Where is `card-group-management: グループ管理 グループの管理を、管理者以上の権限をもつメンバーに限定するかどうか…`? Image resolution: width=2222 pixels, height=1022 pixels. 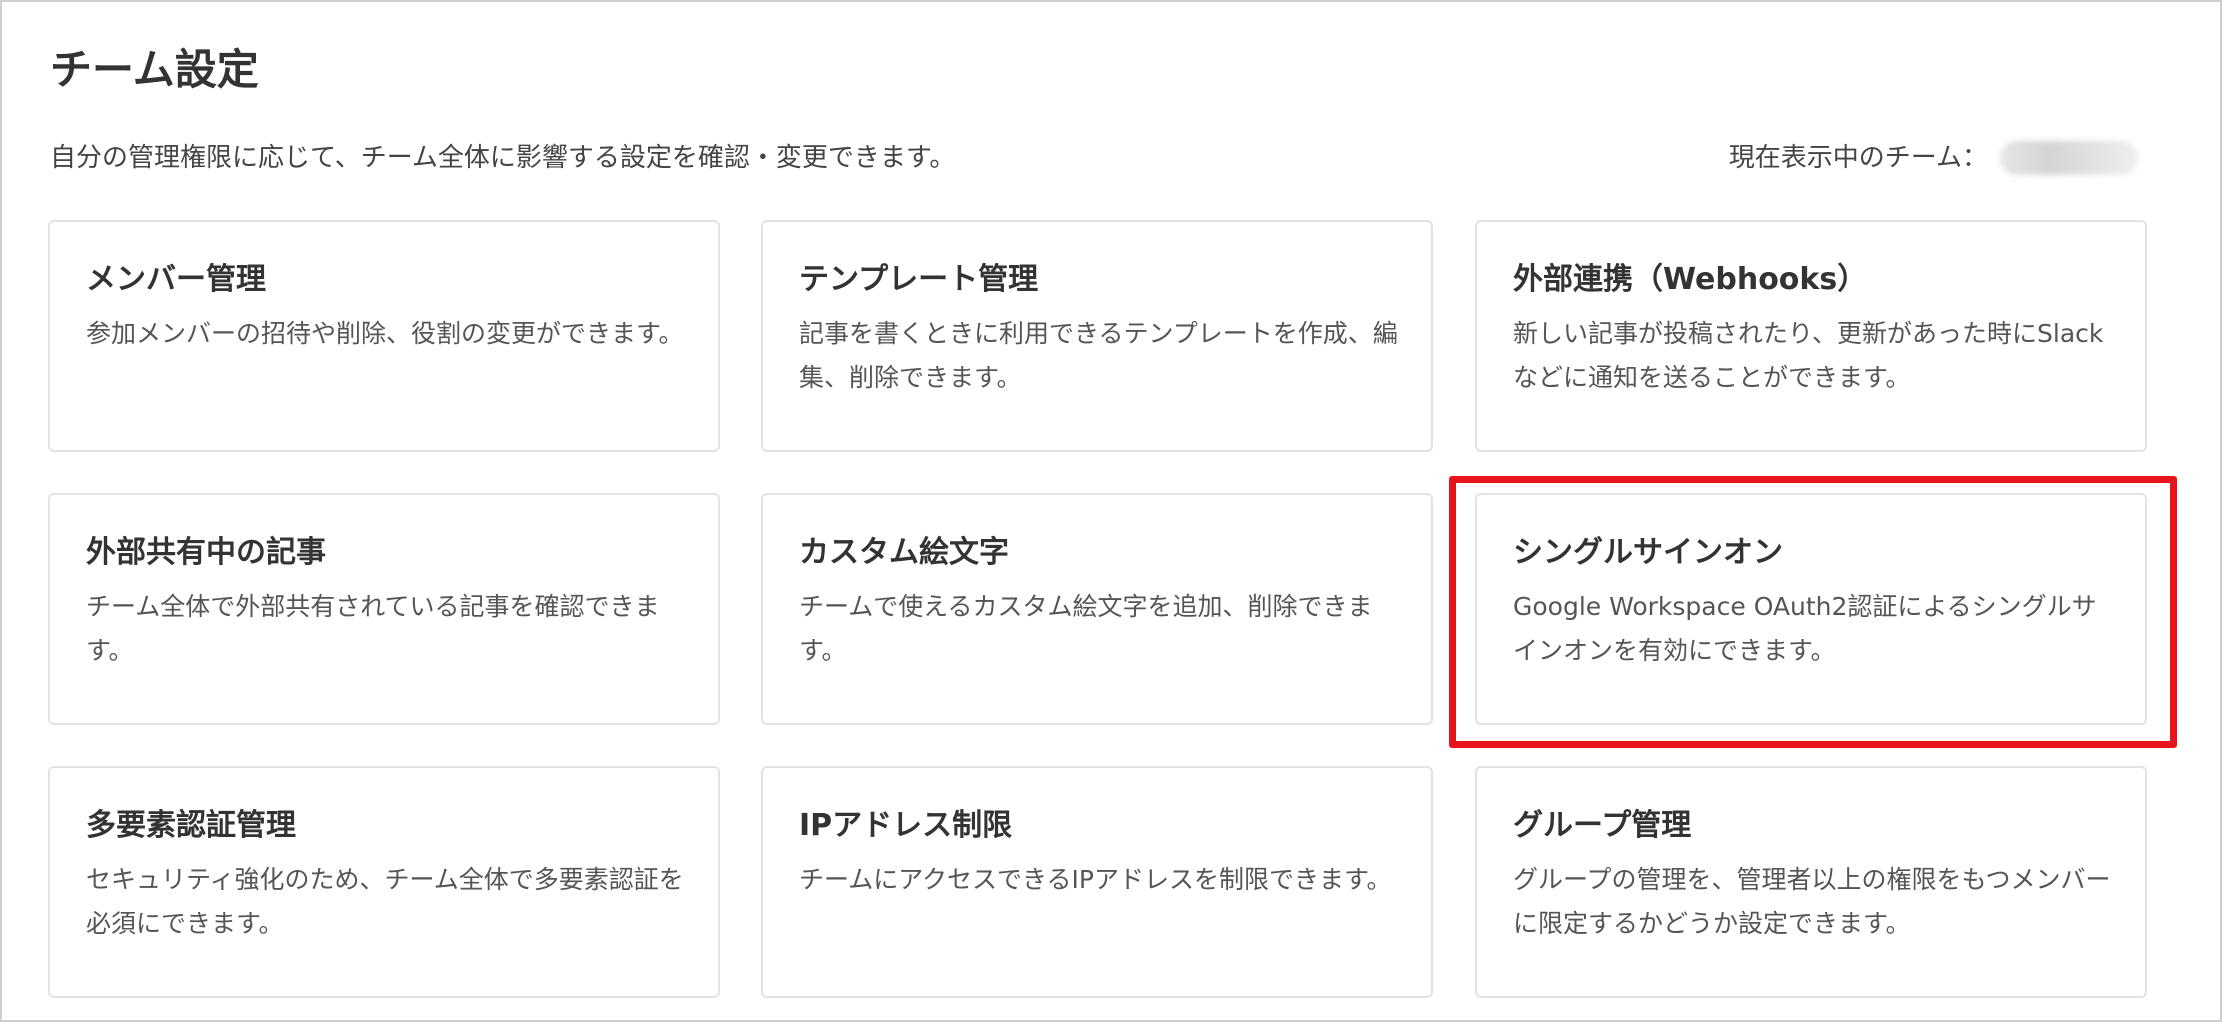
card-group-management: グループ管理 グループの管理を、管理者以上の権限をもつメンバーに限定するかどうか… is located at coordinates (1811, 882).